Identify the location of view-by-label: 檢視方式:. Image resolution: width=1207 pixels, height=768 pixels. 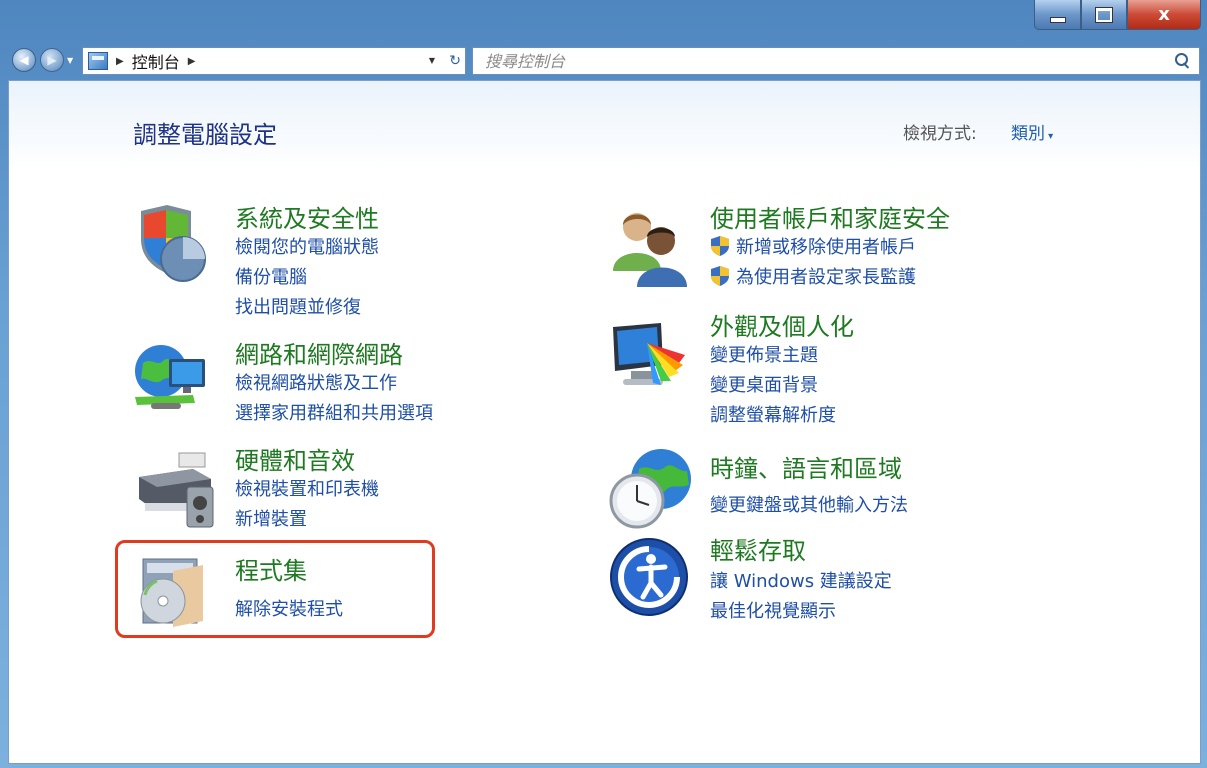
(940, 134).